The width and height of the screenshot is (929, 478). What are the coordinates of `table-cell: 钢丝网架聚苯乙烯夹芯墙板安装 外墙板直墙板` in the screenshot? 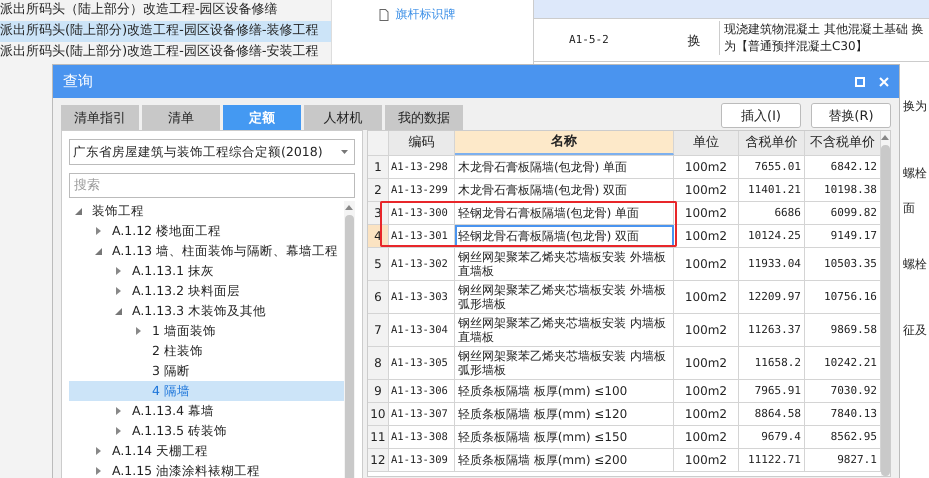 It's located at (564, 264).